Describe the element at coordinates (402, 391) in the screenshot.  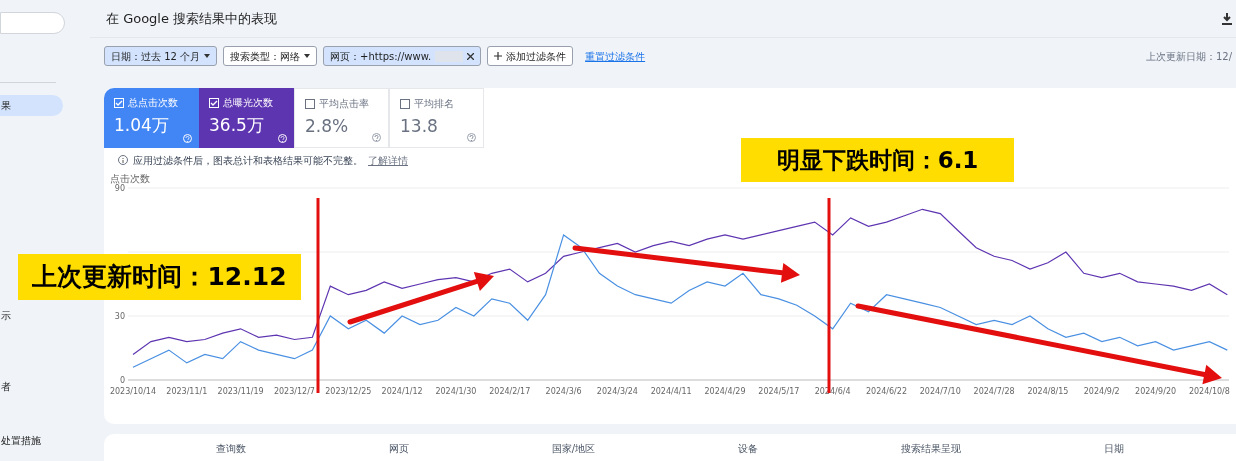
I see `x-tick-label: 2024/1/12` at that location.